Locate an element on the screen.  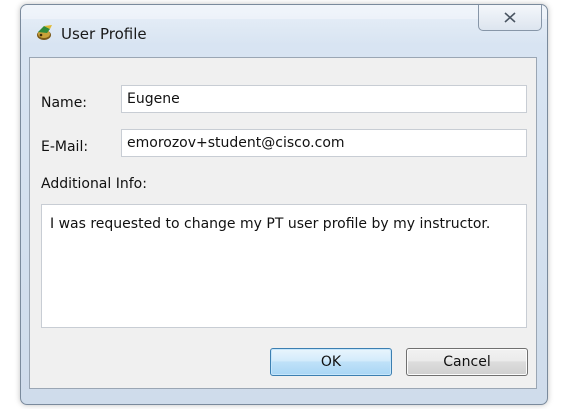
name-label: Name: is located at coordinates (64, 103).